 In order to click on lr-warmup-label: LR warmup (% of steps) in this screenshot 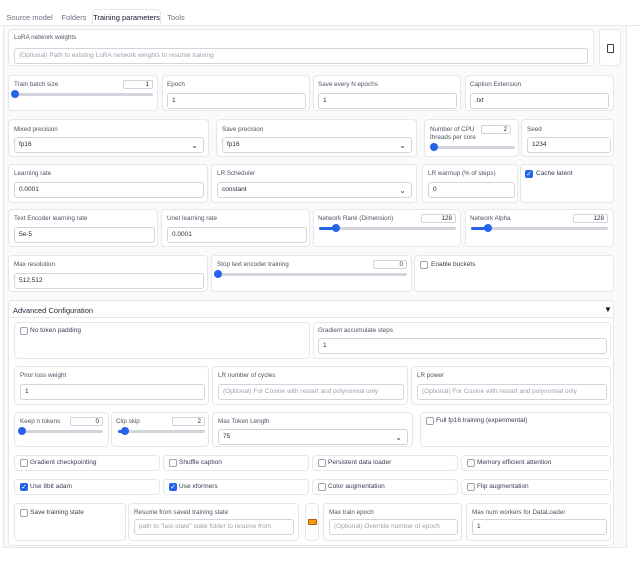, I will do `click(462, 173)`.